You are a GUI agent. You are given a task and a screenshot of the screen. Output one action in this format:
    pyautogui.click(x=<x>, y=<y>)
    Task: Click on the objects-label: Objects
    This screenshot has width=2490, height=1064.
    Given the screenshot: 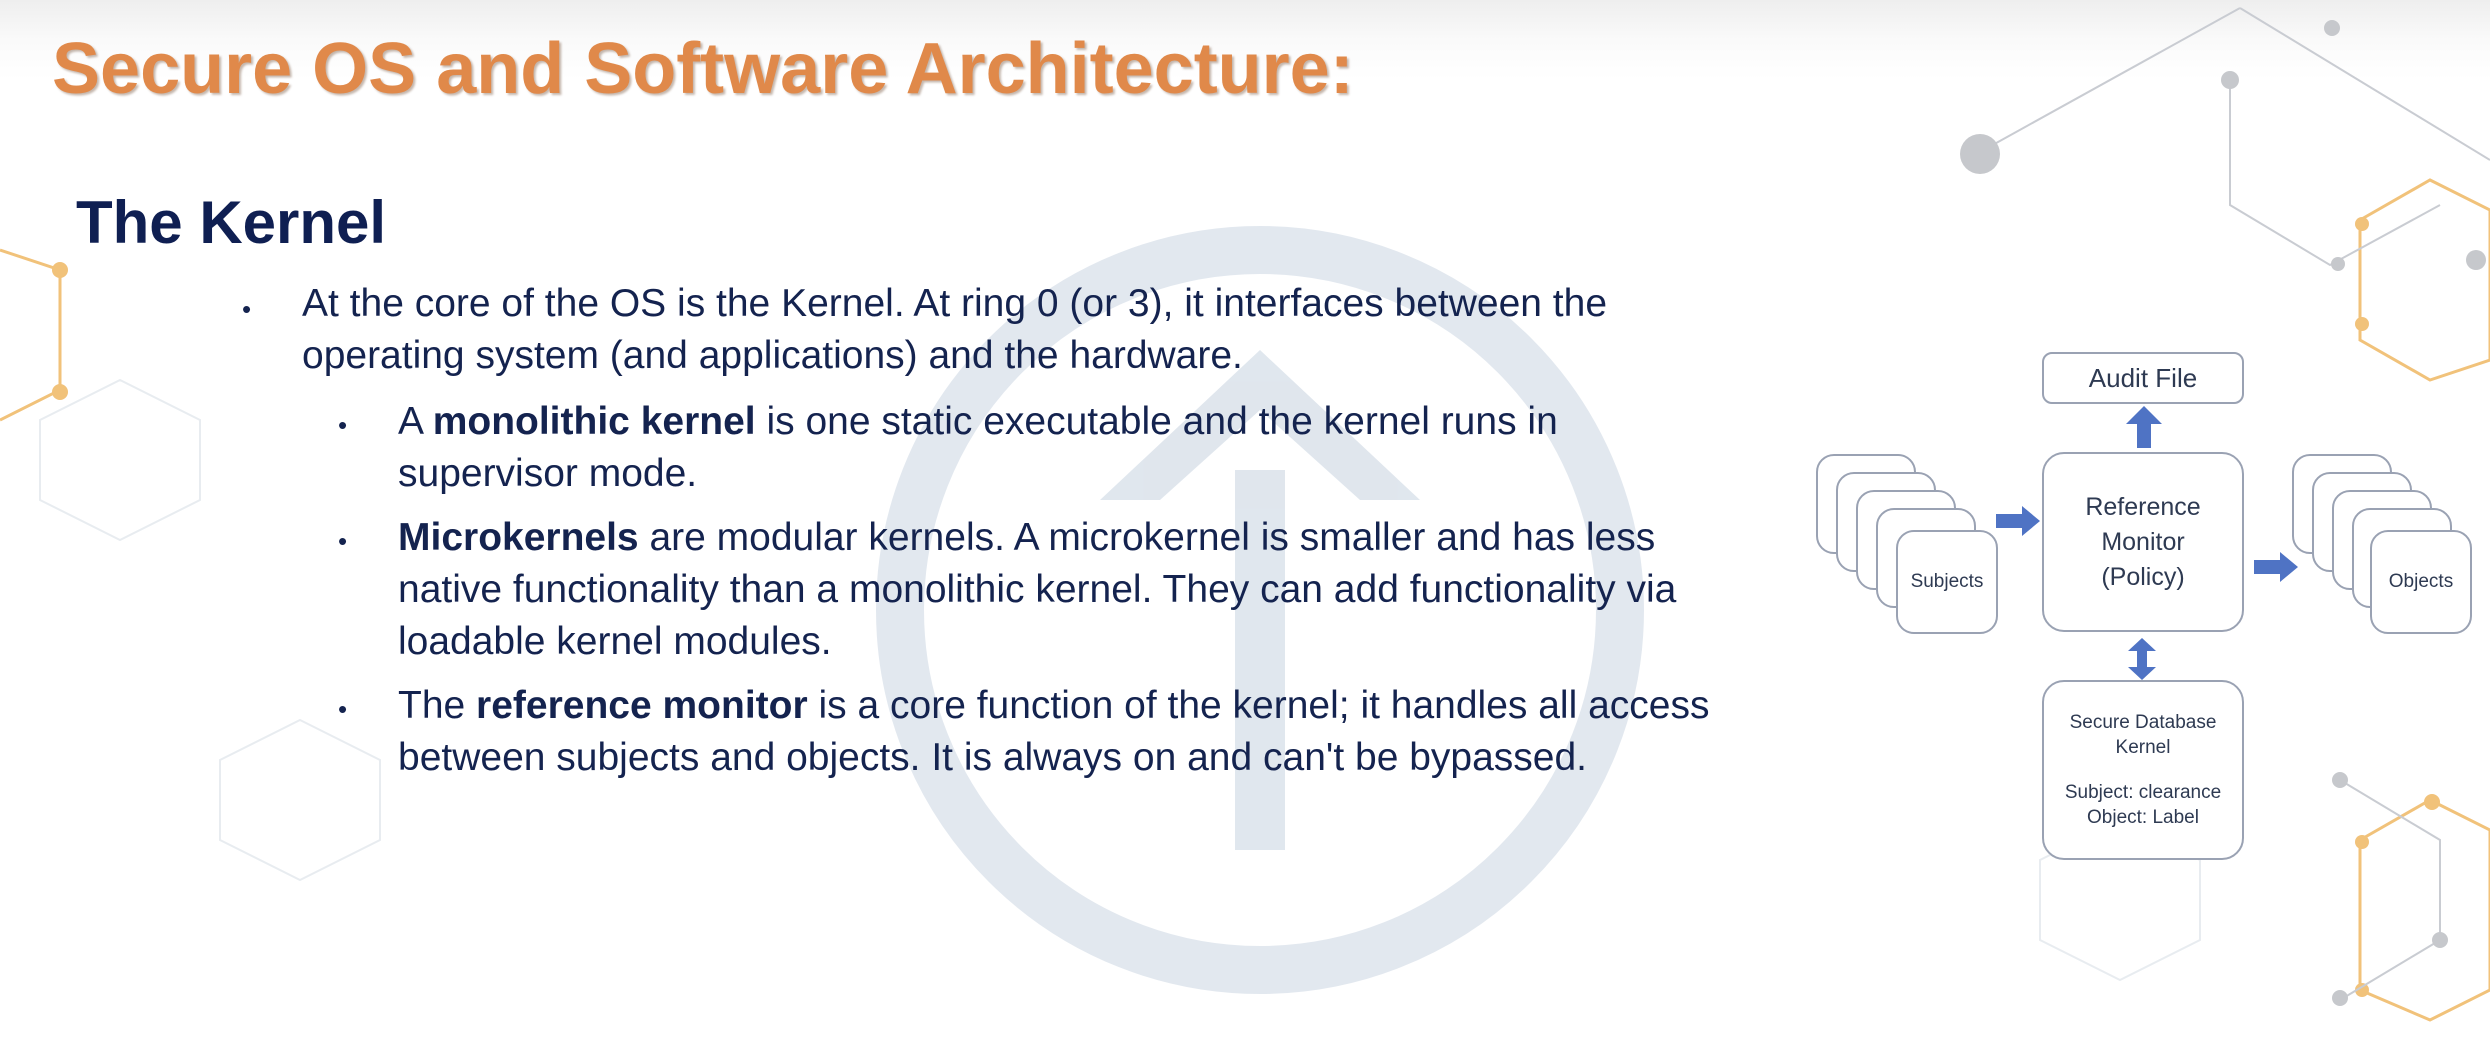 What is the action you would take?
    pyautogui.click(x=2421, y=581)
    